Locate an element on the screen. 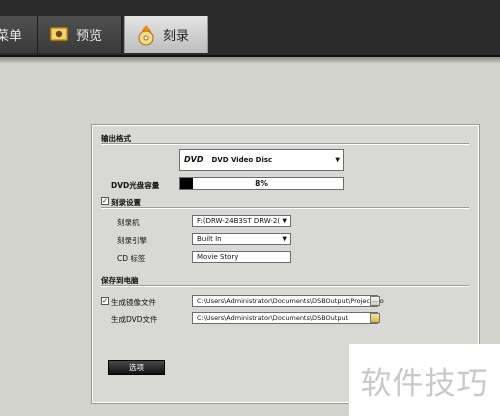 Image resolution: width=500 pixels, height=416 pixels. engine-select: Built In ▼ is located at coordinates (241, 239).